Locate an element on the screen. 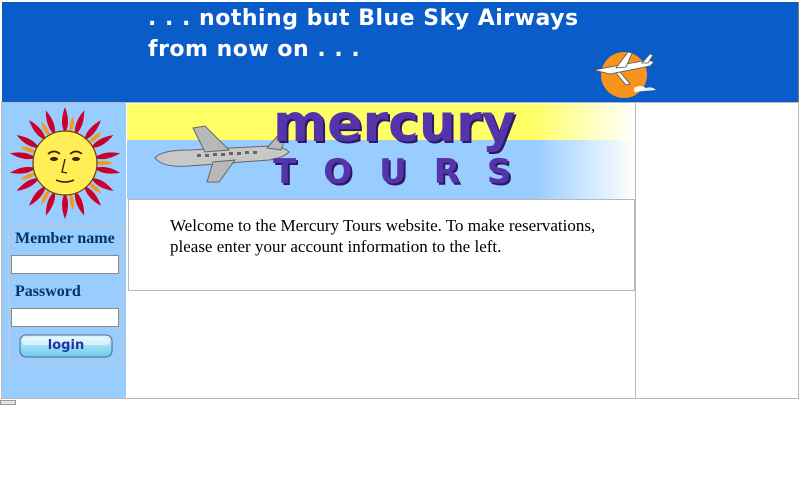  scroll-handle is located at coordinates (8, 402).